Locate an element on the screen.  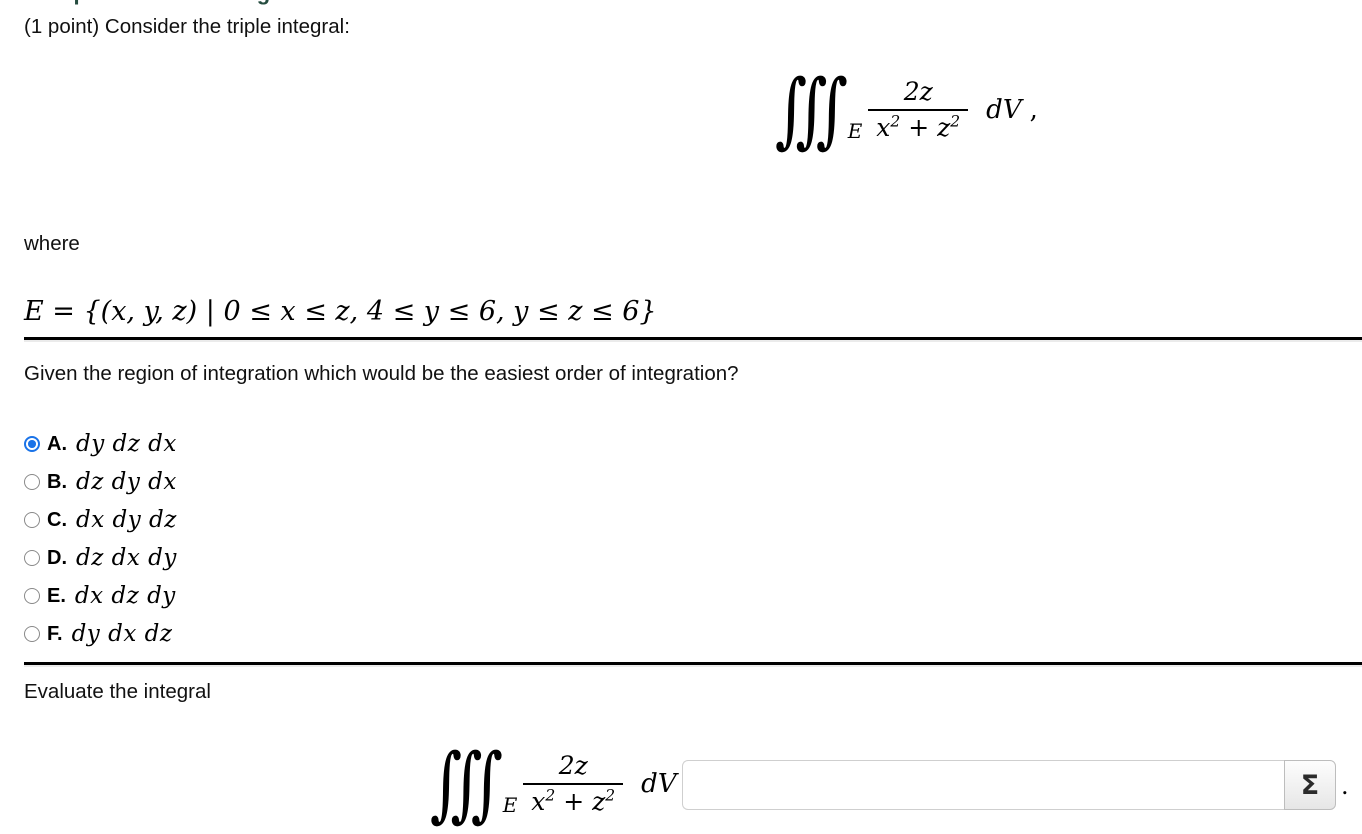
triple-integral-icon-bottom: ∭ is located at coordinates (466, 783).